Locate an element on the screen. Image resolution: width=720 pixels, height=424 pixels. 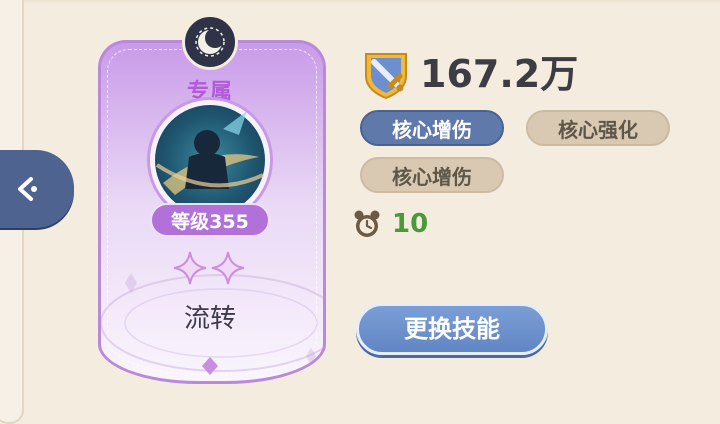
power-value: 167.2万 is located at coordinates (499, 74).